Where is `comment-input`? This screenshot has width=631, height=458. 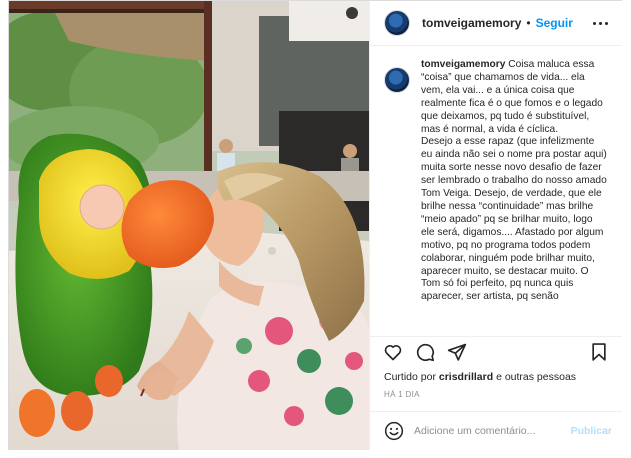 comment-input is located at coordinates (492, 431).